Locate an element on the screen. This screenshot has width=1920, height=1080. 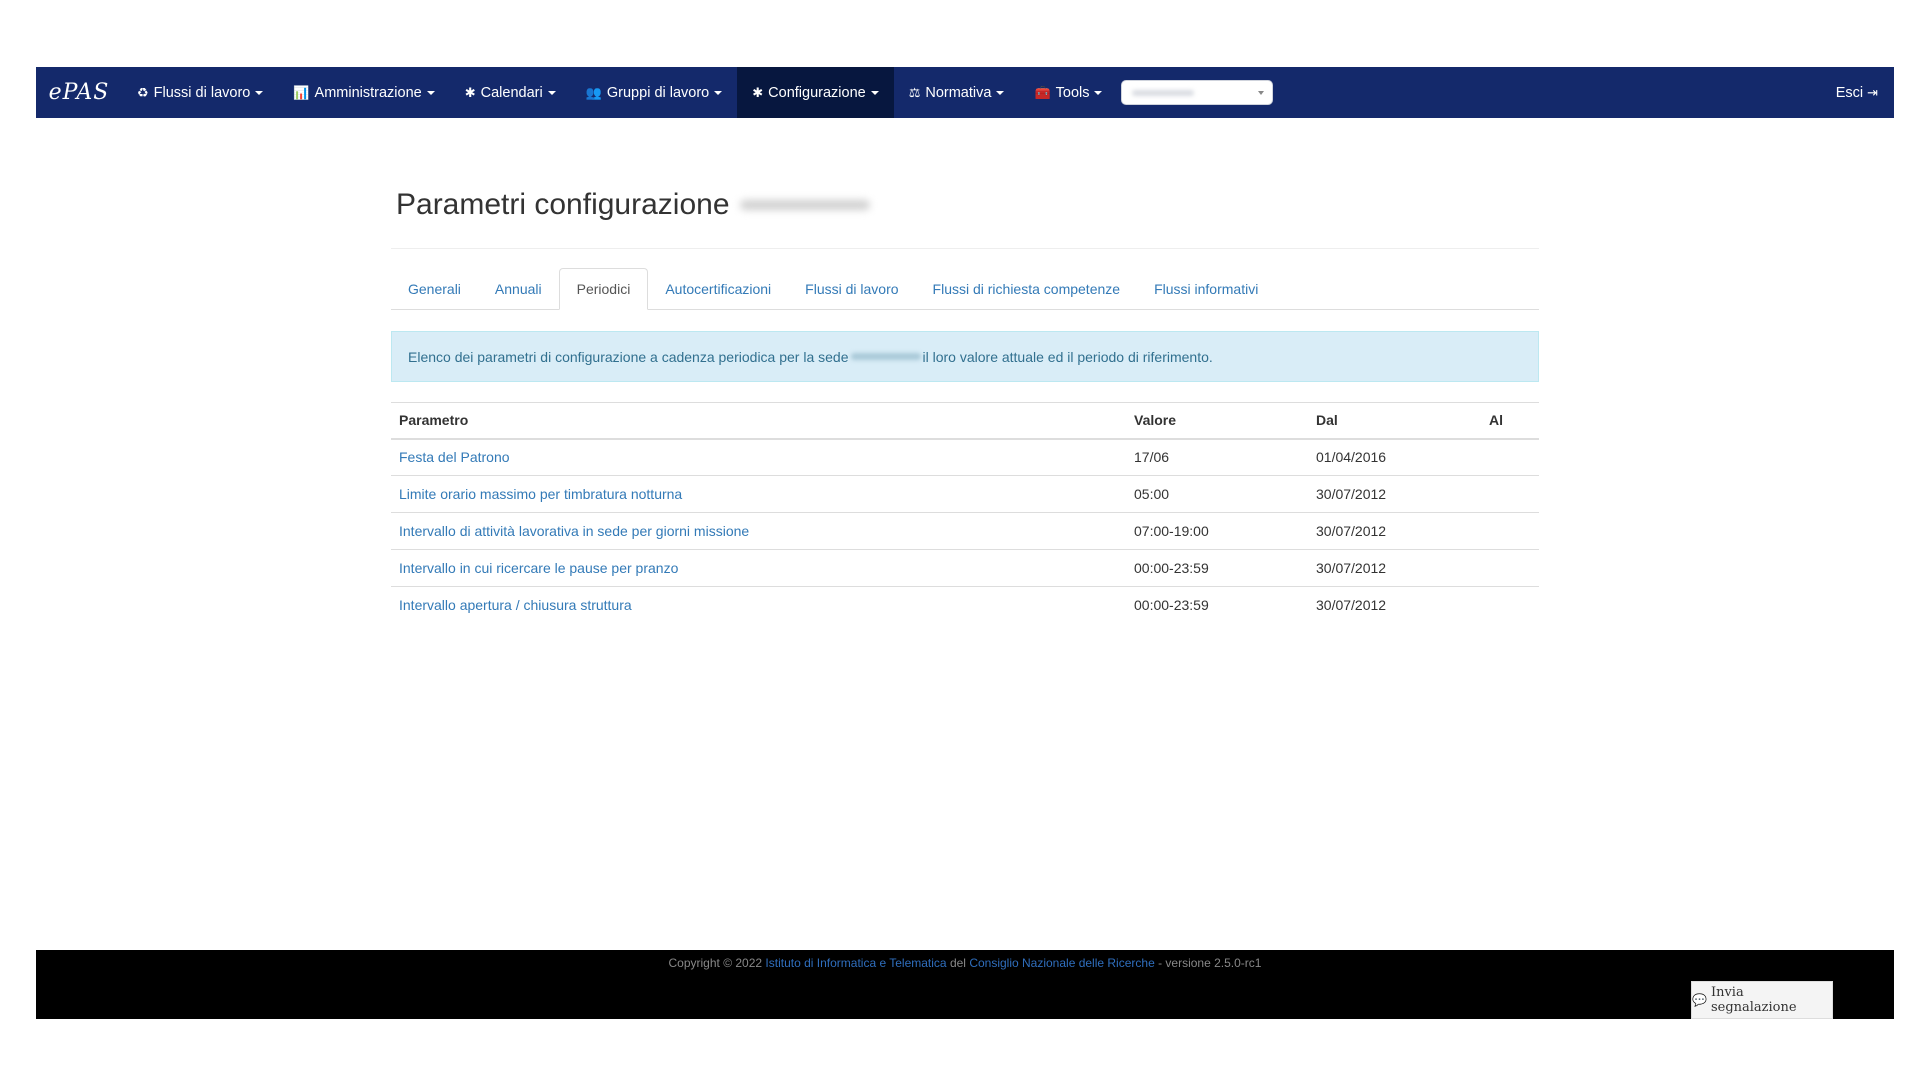
nav-label: Flussi di lavoro is located at coordinates (202, 92).